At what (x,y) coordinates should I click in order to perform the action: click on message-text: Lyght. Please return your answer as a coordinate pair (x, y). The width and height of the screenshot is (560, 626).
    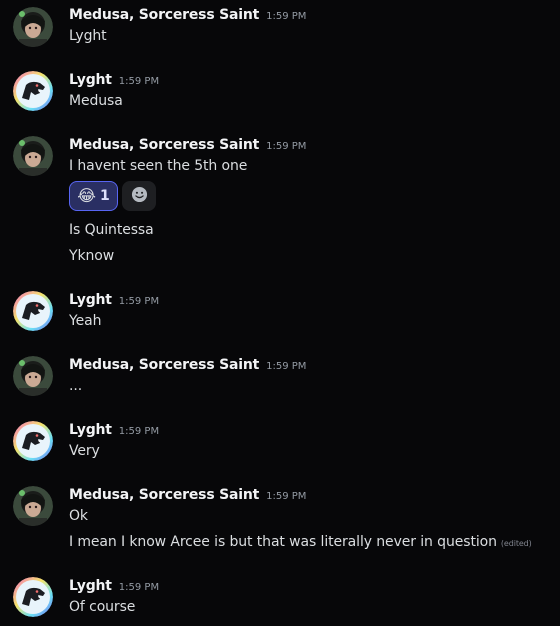
    Looking at the image, I should click on (88, 36).